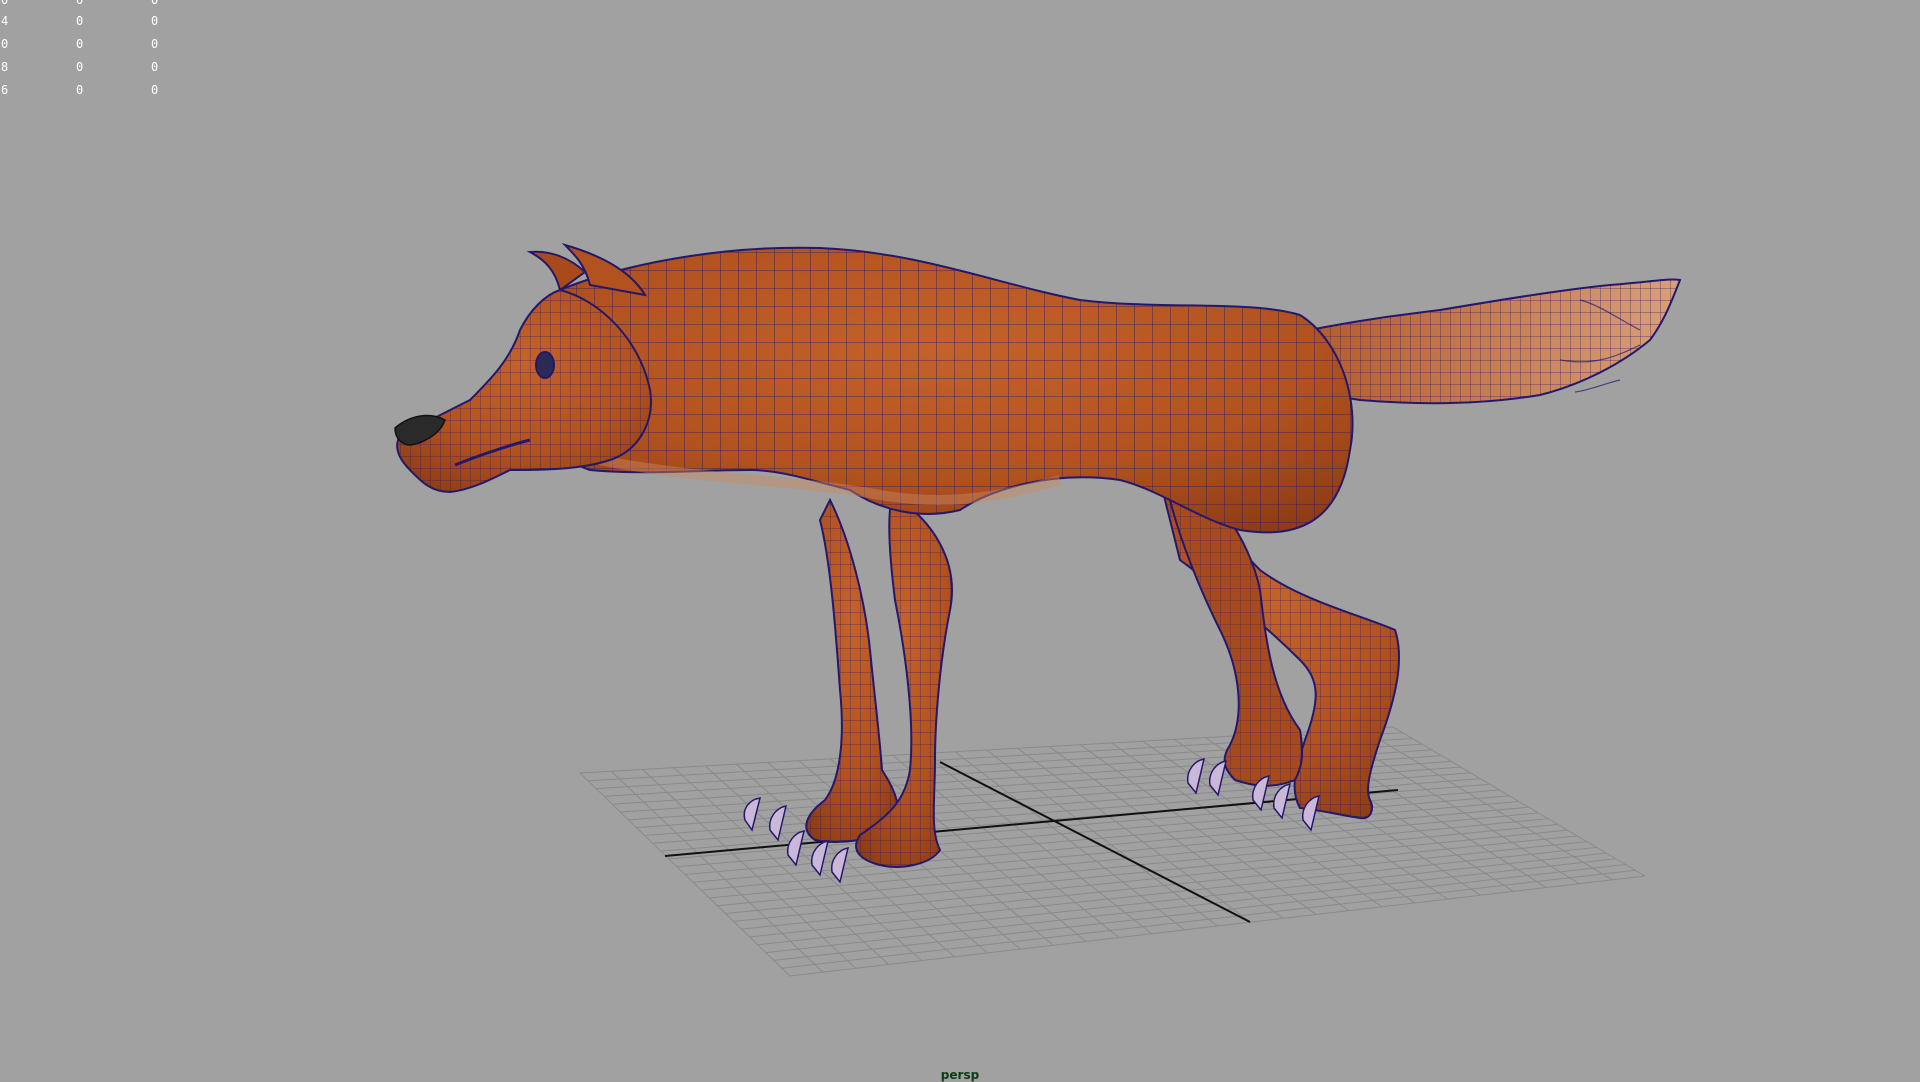 This screenshot has width=1920, height=1082. I want to click on ground-grid, so click(1112, 851).